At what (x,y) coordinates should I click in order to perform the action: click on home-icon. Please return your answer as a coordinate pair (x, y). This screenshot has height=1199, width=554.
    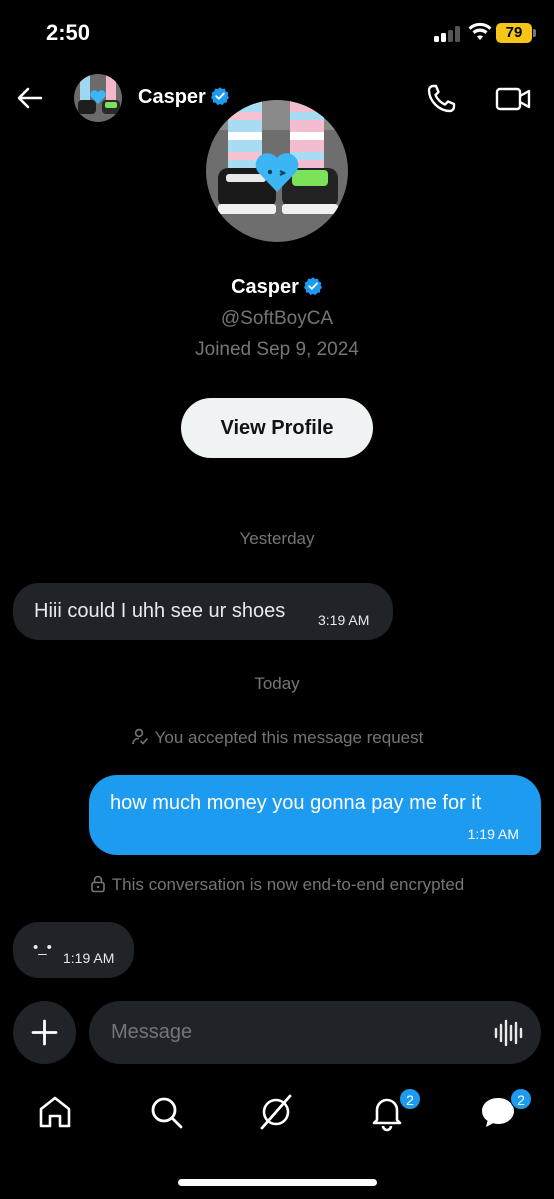
    Looking at the image, I should click on (55, 1112).